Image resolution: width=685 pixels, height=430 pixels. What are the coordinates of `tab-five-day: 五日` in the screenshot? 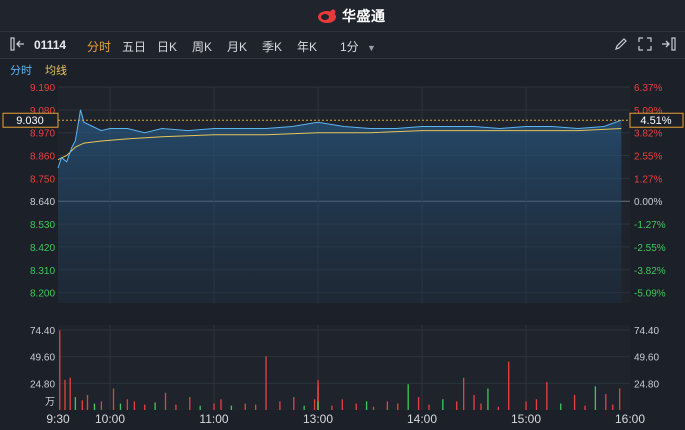 It's located at (134, 46).